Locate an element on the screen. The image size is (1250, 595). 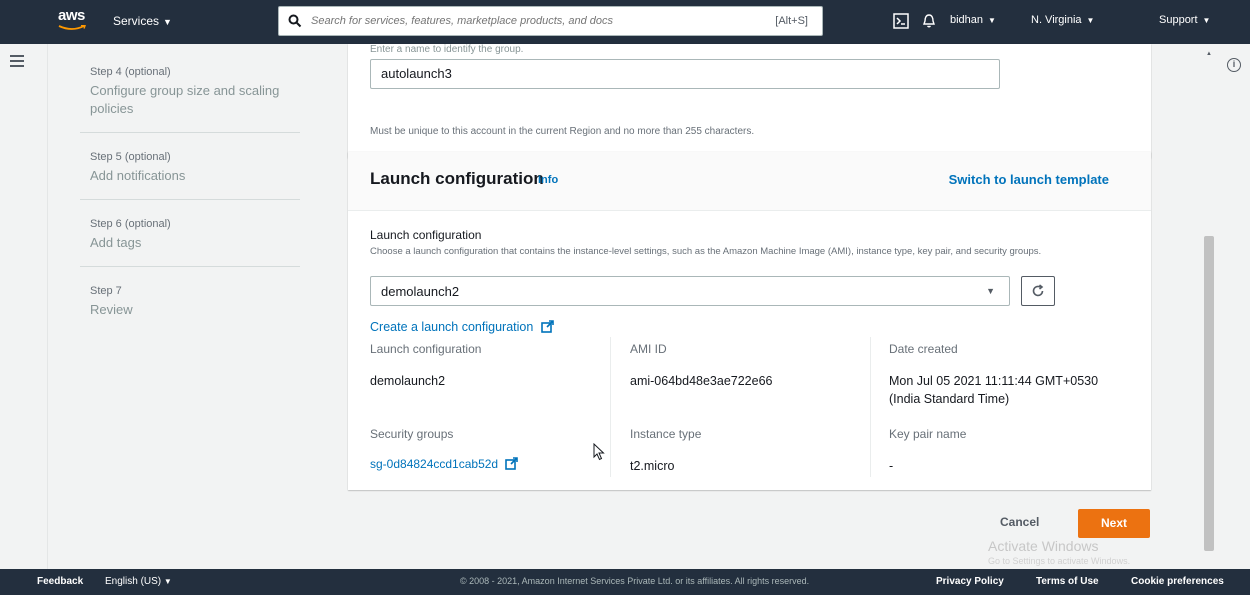
detail-value: - is located at coordinates (891, 466).